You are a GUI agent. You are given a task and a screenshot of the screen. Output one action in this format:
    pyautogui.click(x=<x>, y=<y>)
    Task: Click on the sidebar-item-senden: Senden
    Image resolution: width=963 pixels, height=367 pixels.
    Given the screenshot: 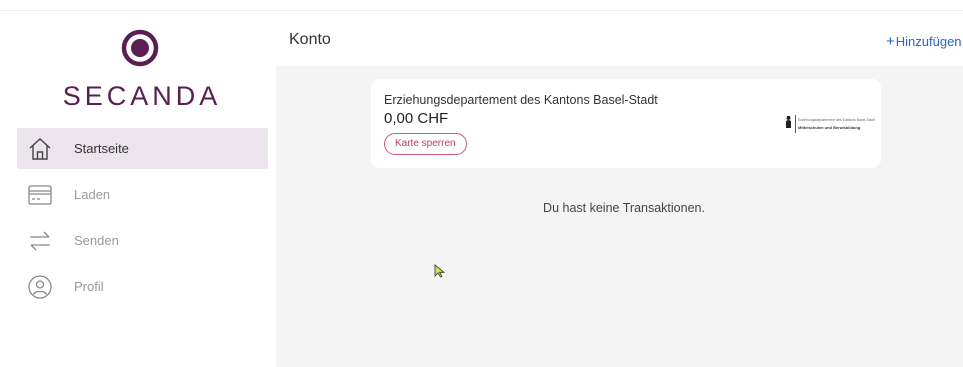 What is the action you would take?
    pyautogui.click(x=142, y=240)
    